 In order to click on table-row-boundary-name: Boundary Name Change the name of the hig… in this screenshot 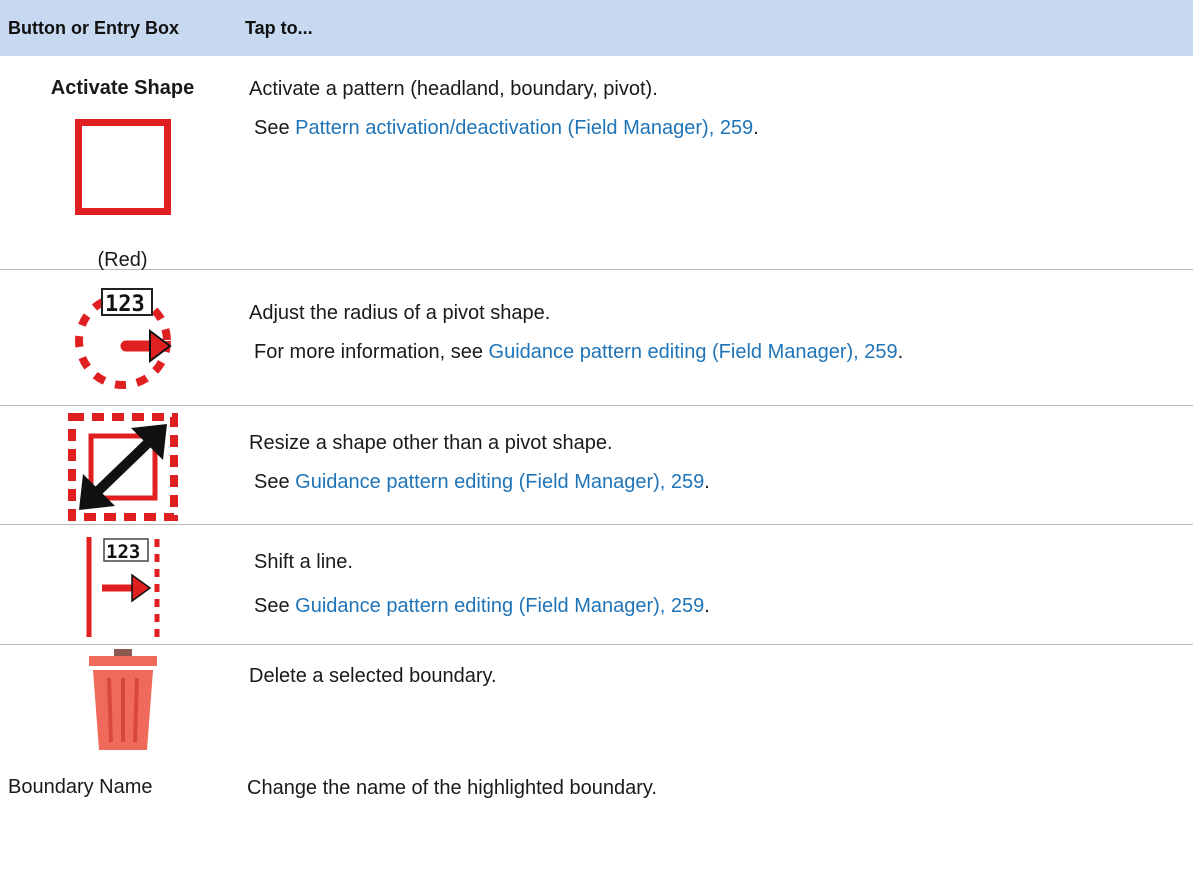, I will do `click(596, 784)`.